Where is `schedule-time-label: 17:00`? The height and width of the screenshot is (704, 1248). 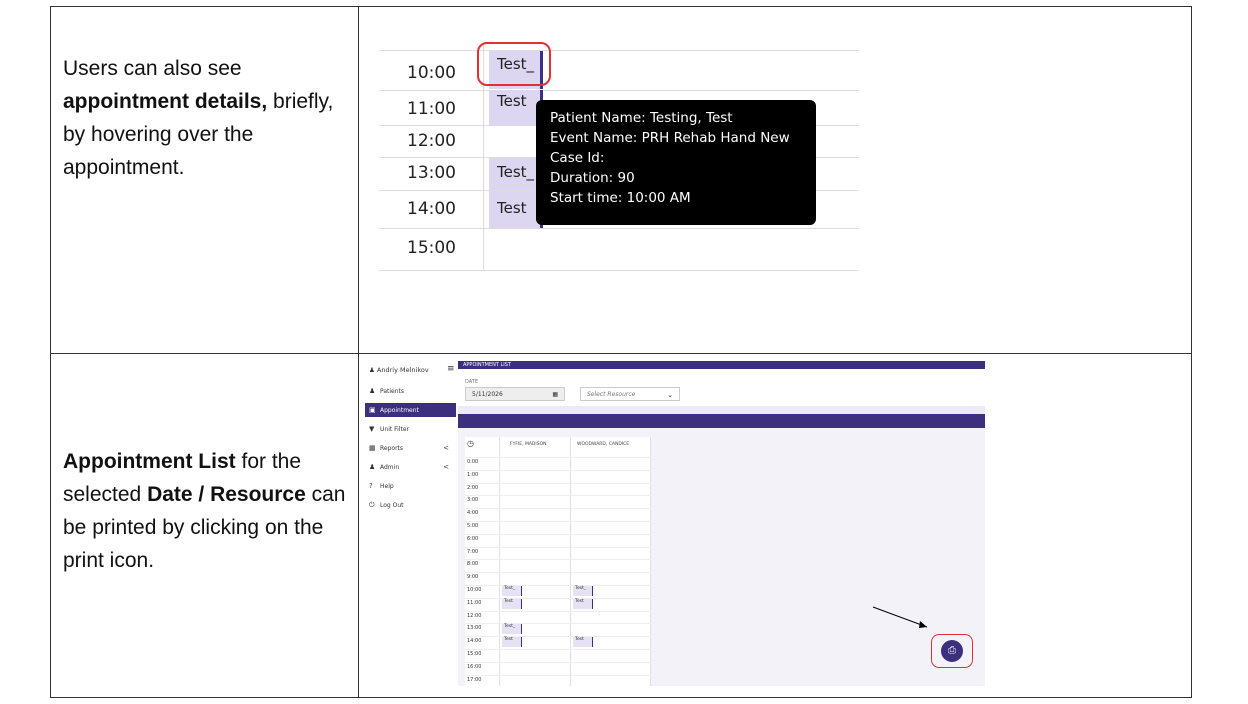 schedule-time-label: 17:00 is located at coordinates (474, 679).